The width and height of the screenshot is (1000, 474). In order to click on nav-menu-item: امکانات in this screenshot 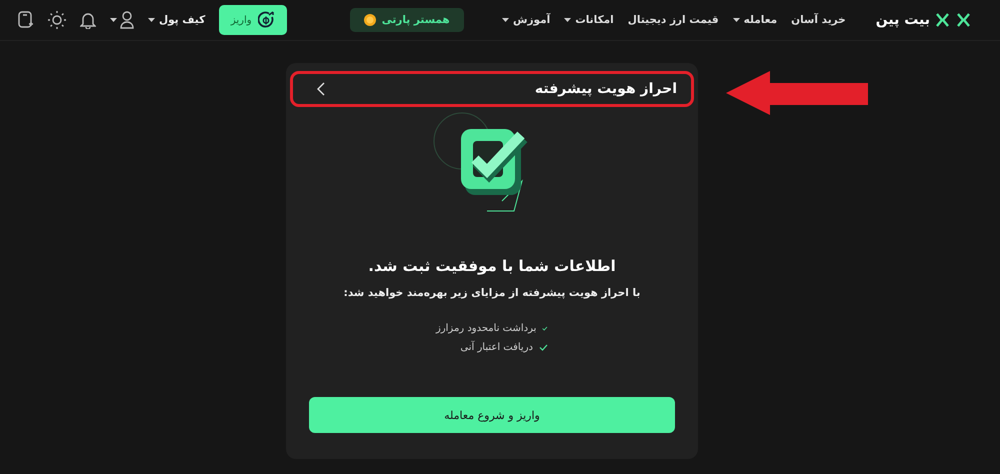, I will do `click(589, 20)`.